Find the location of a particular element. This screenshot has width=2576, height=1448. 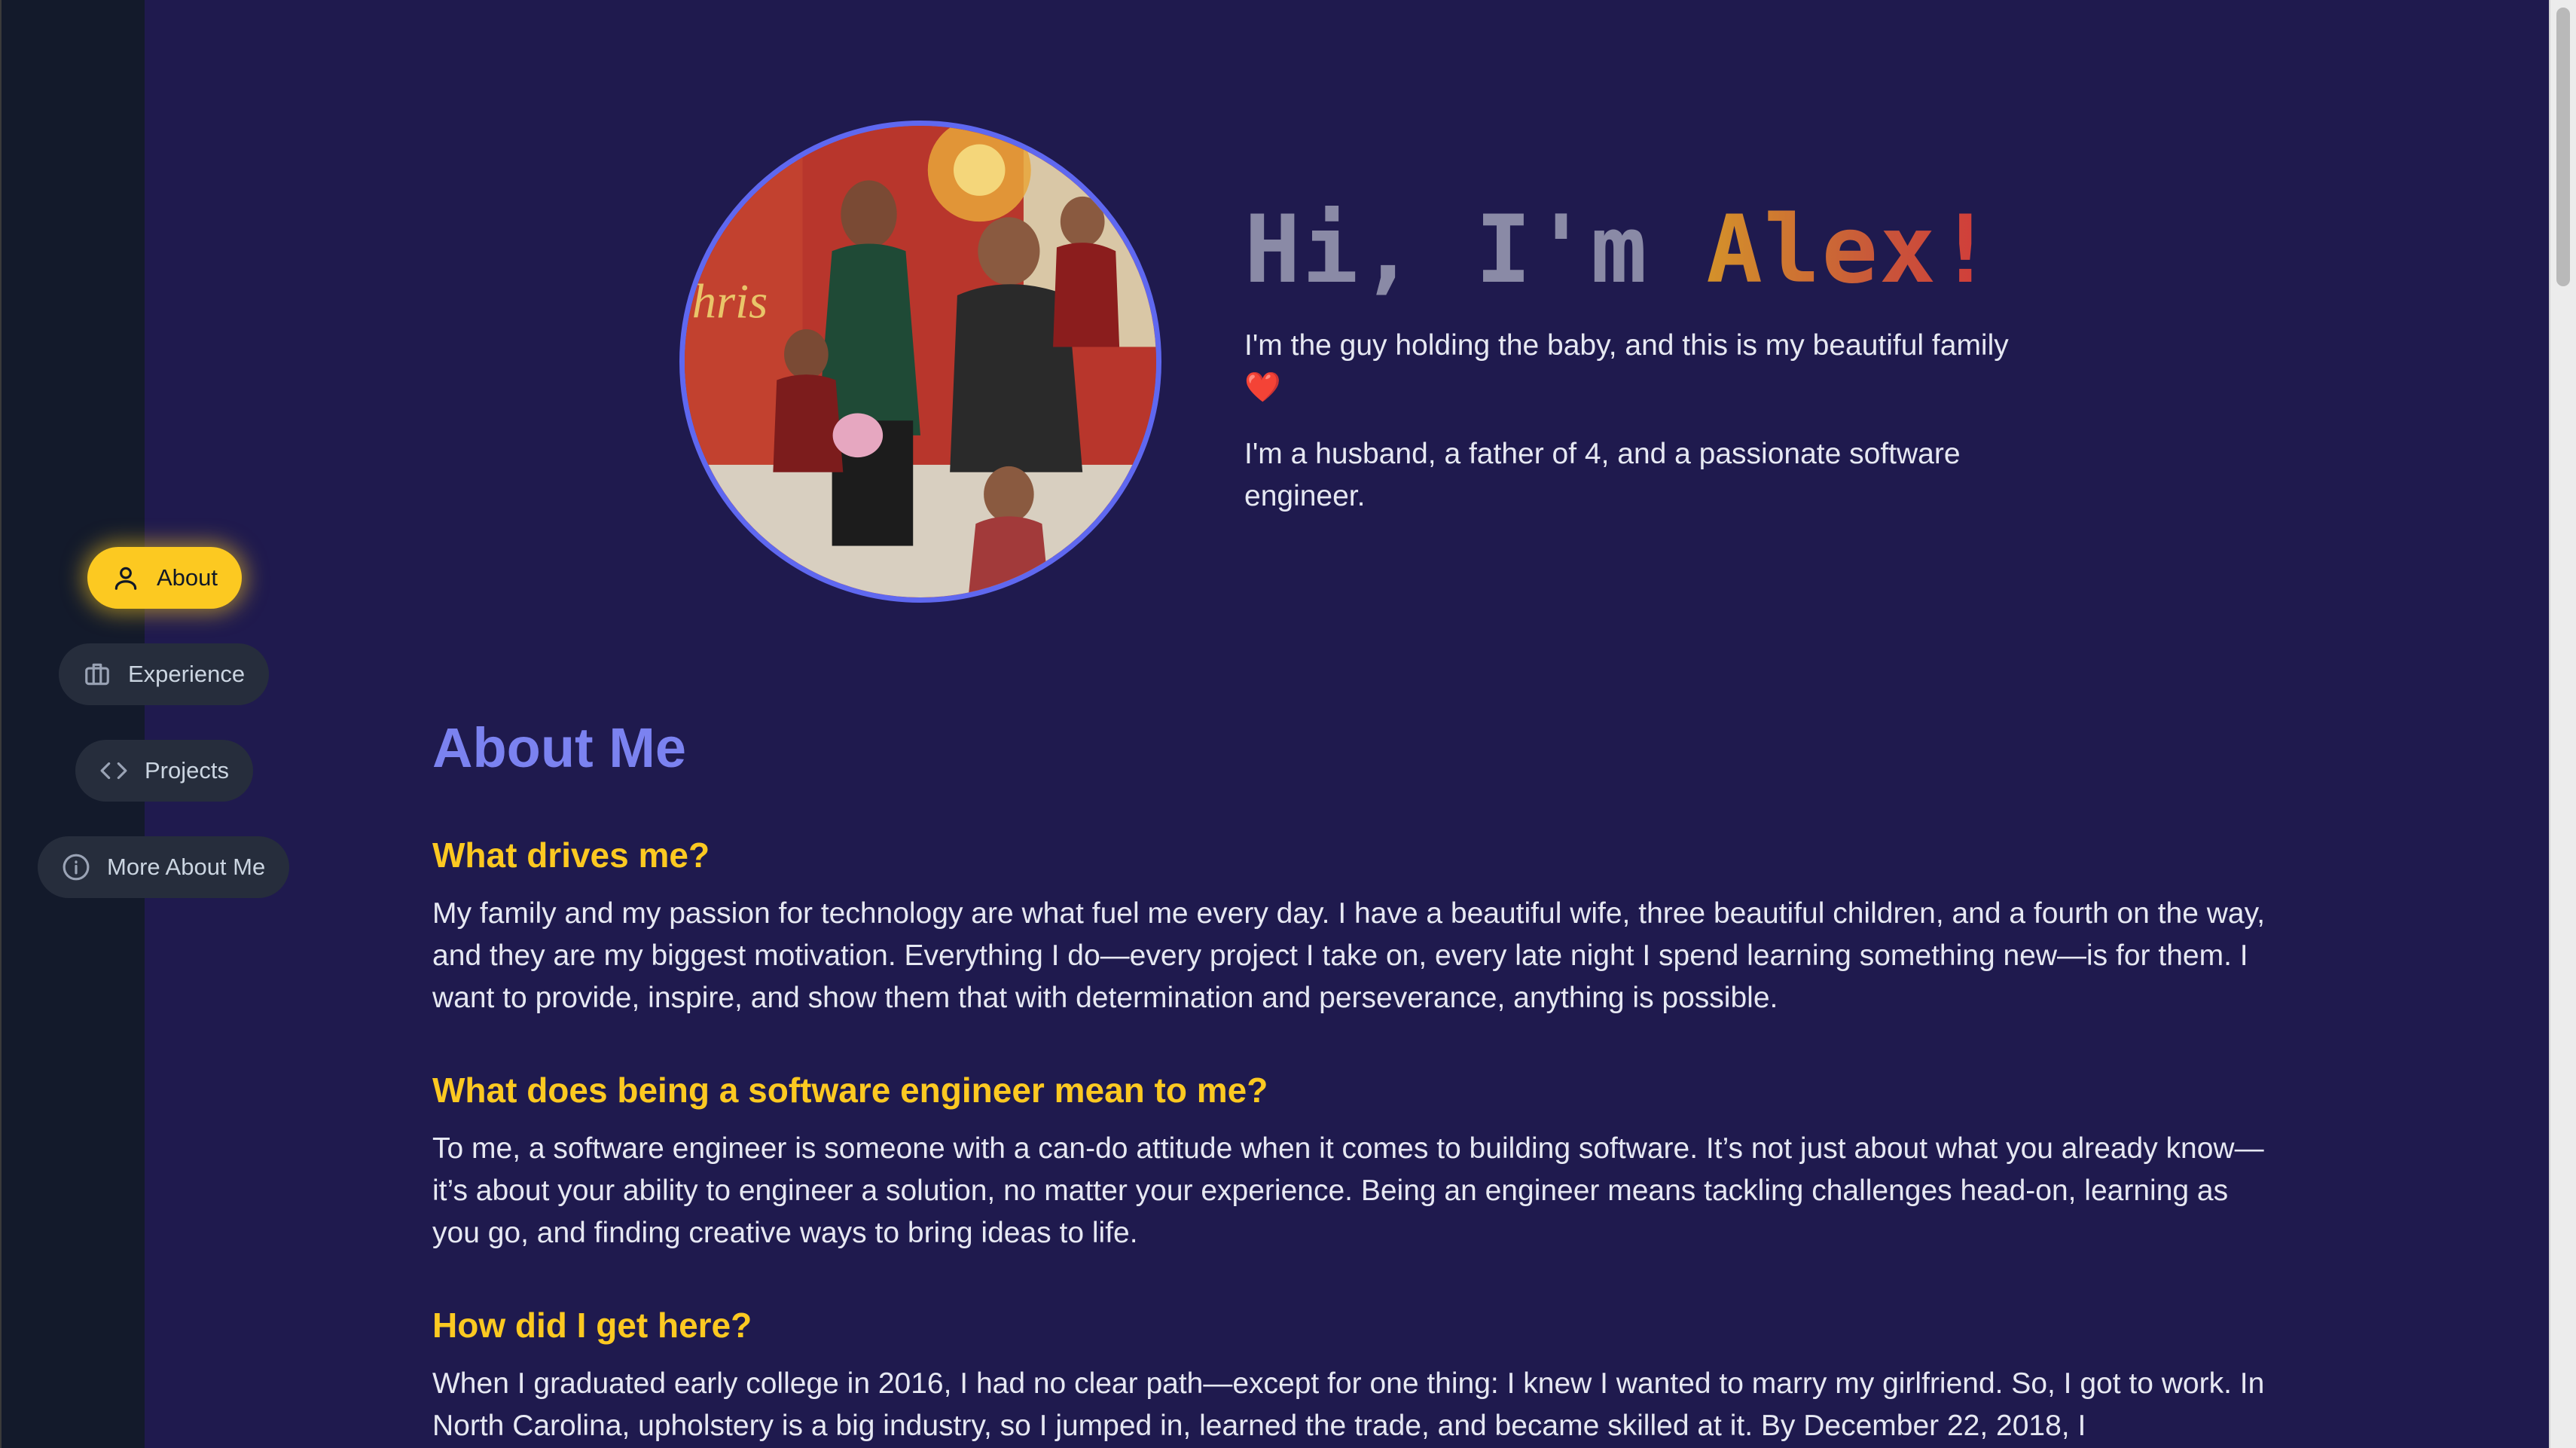

family-photo: hris is located at coordinates (920, 362).